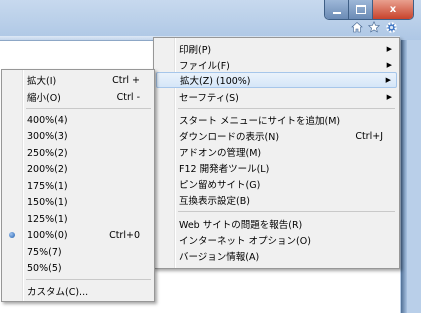 The height and width of the screenshot is (313, 421). What do you see at coordinates (276, 49) in the screenshot?
I see `menu-item-print: 印刷(P) ▶` at bounding box center [276, 49].